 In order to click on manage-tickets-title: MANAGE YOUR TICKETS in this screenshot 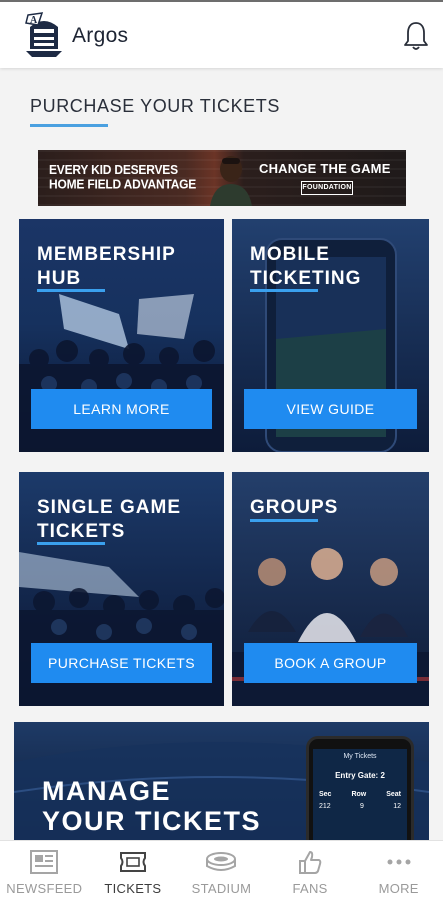, I will do `click(151, 806)`.